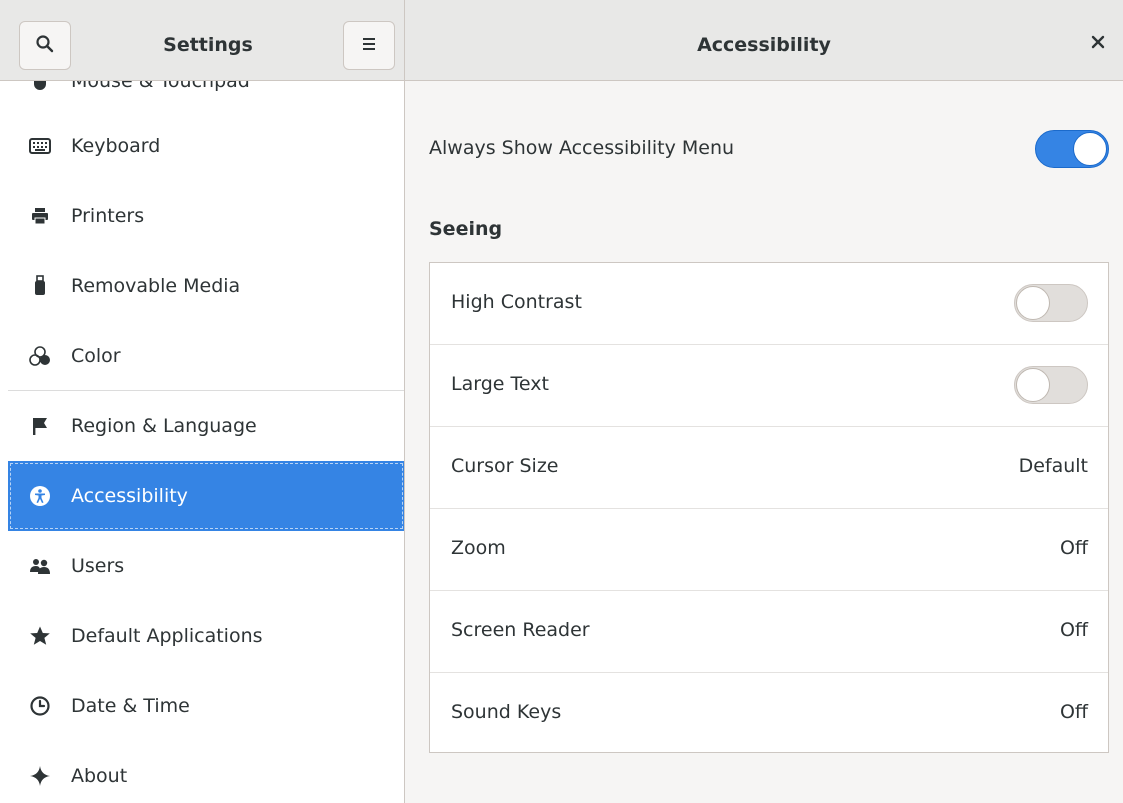  I want to click on sidebar-item-default-applications: Default Applications, so click(206, 636).